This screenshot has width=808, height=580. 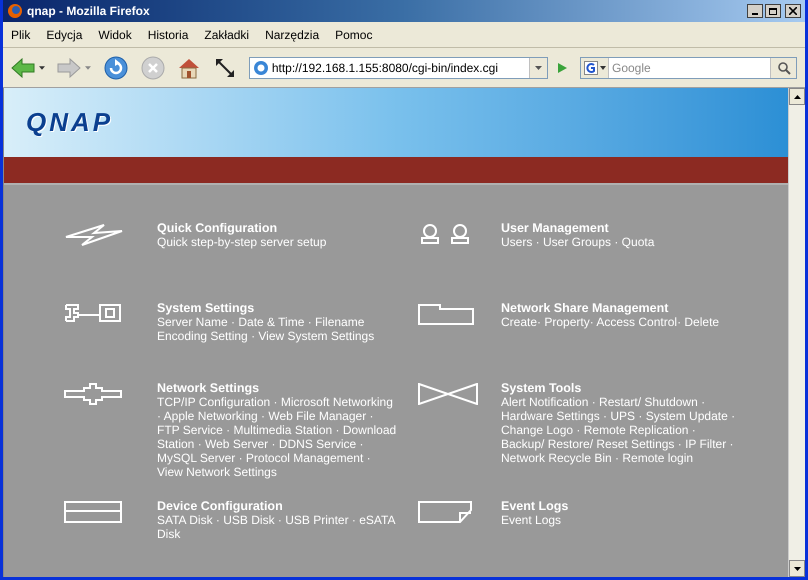 What do you see at coordinates (277, 329) in the screenshot?
I see `section-links: Server Name · Date & Time · Filename Encoding Setting · View System Settings` at bounding box center [277, 329].